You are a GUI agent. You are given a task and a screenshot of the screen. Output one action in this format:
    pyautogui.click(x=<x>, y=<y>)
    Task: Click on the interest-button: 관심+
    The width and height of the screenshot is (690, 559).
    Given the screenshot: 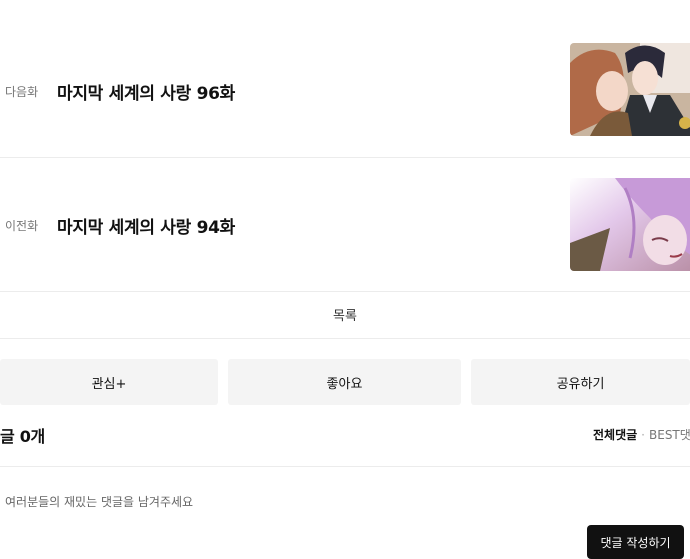 What is the action you would take?
    pyautogui.click(x=109, y=382)
    